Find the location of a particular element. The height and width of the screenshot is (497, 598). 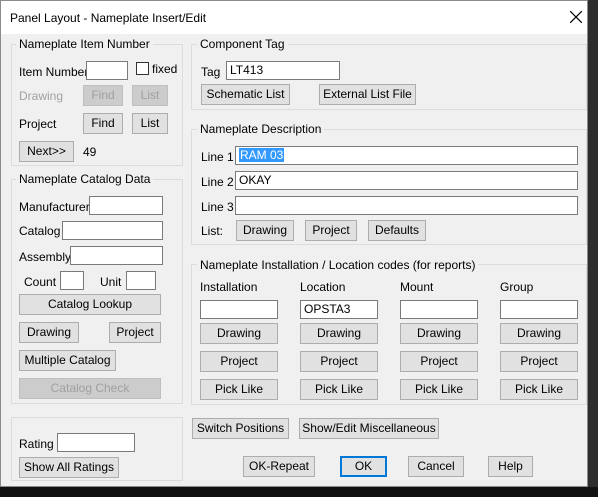

close-button is located at coordinates (576, 17).